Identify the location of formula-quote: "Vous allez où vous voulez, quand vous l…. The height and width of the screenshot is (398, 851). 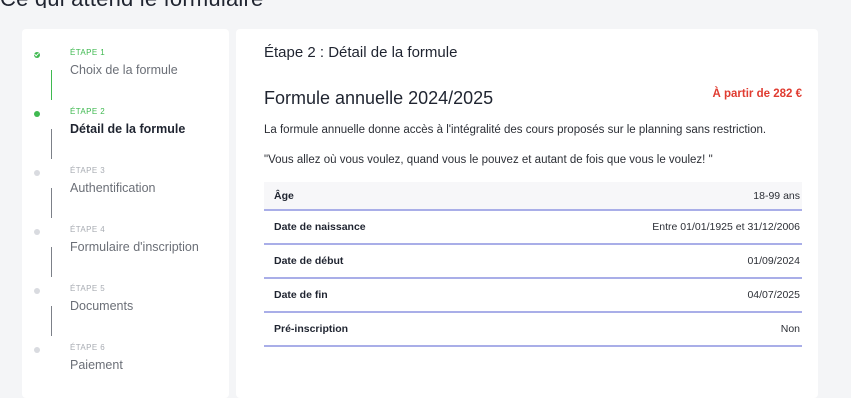
(488, 160).